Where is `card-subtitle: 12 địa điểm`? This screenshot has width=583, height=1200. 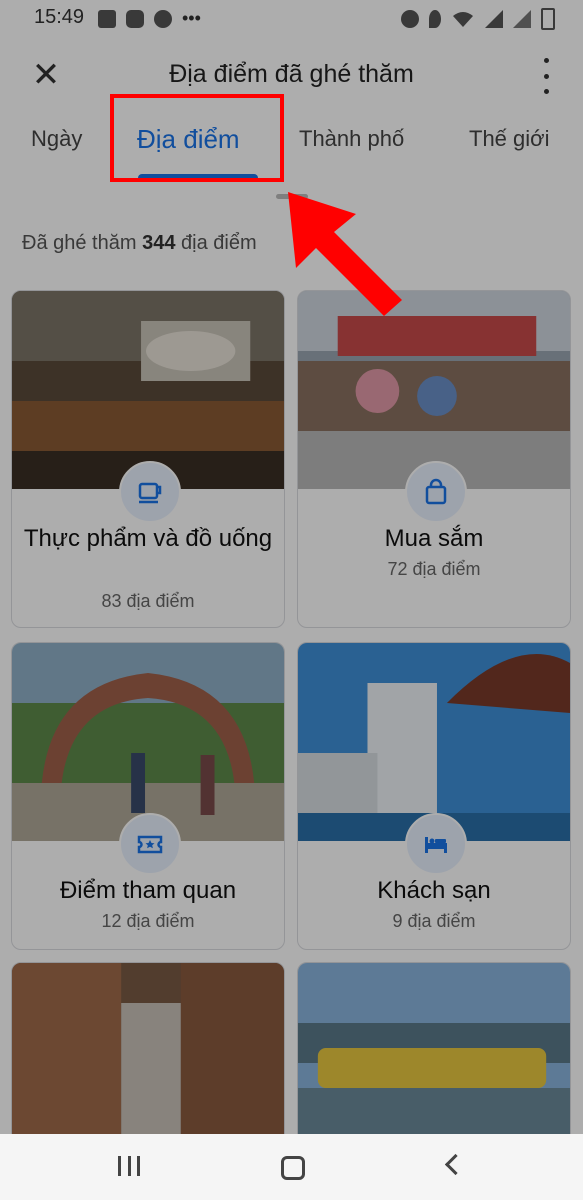 card-subtitle: 12 địa điểm is located at coordinates (148, 921).